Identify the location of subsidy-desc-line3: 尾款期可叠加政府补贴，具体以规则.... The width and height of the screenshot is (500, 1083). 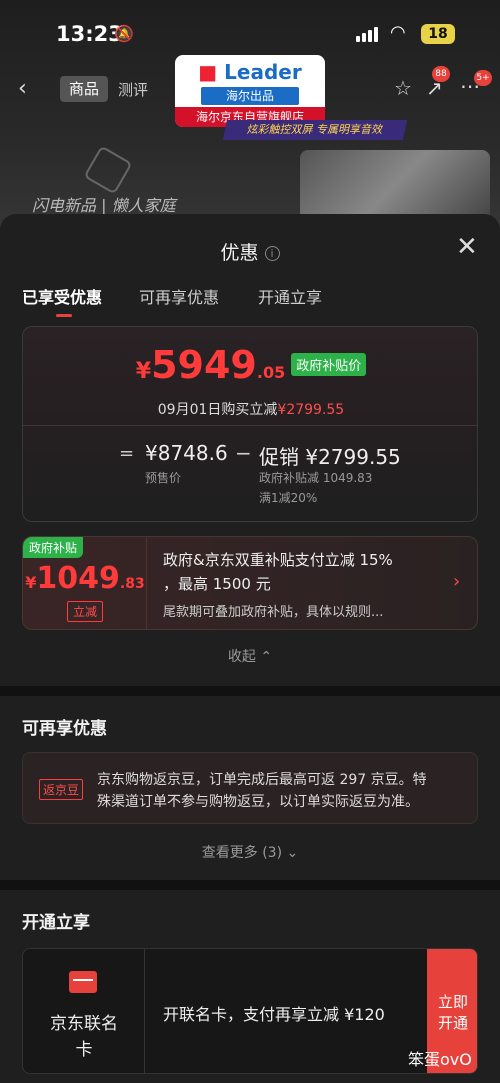
(273, 612).